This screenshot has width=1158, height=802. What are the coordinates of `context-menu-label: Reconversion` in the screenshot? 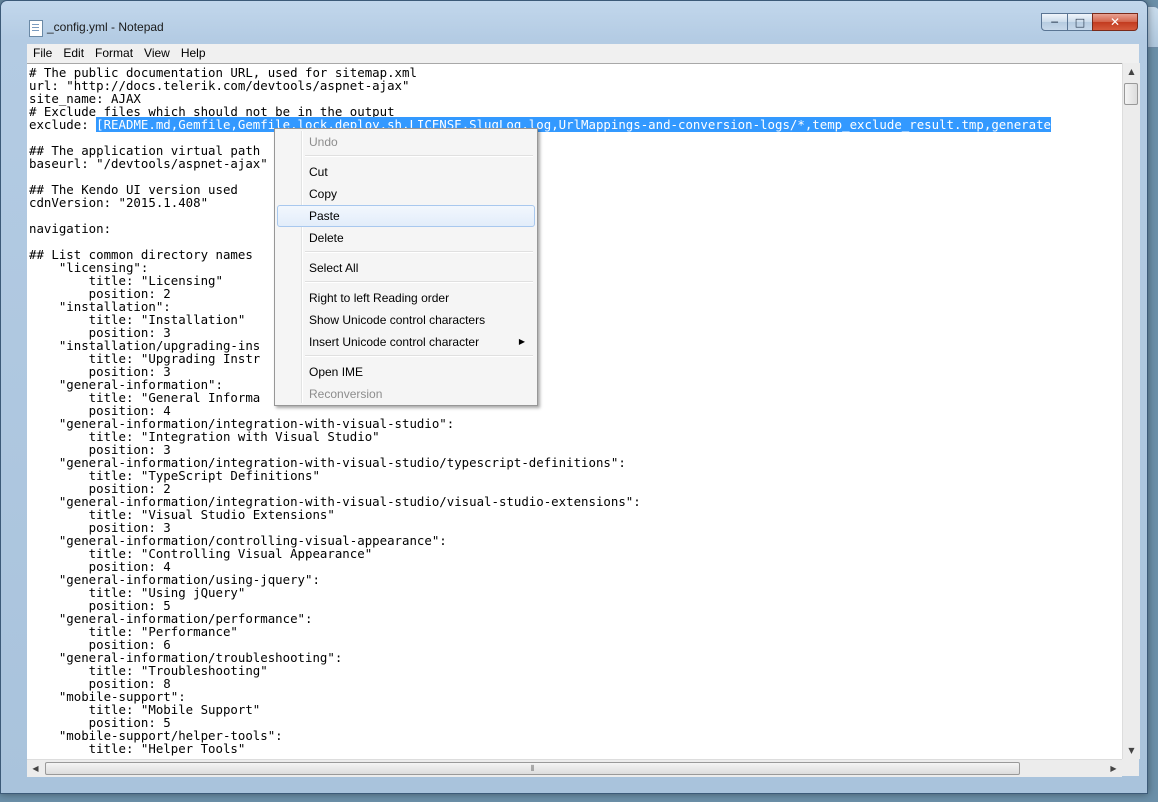 It's located at (346, 394).